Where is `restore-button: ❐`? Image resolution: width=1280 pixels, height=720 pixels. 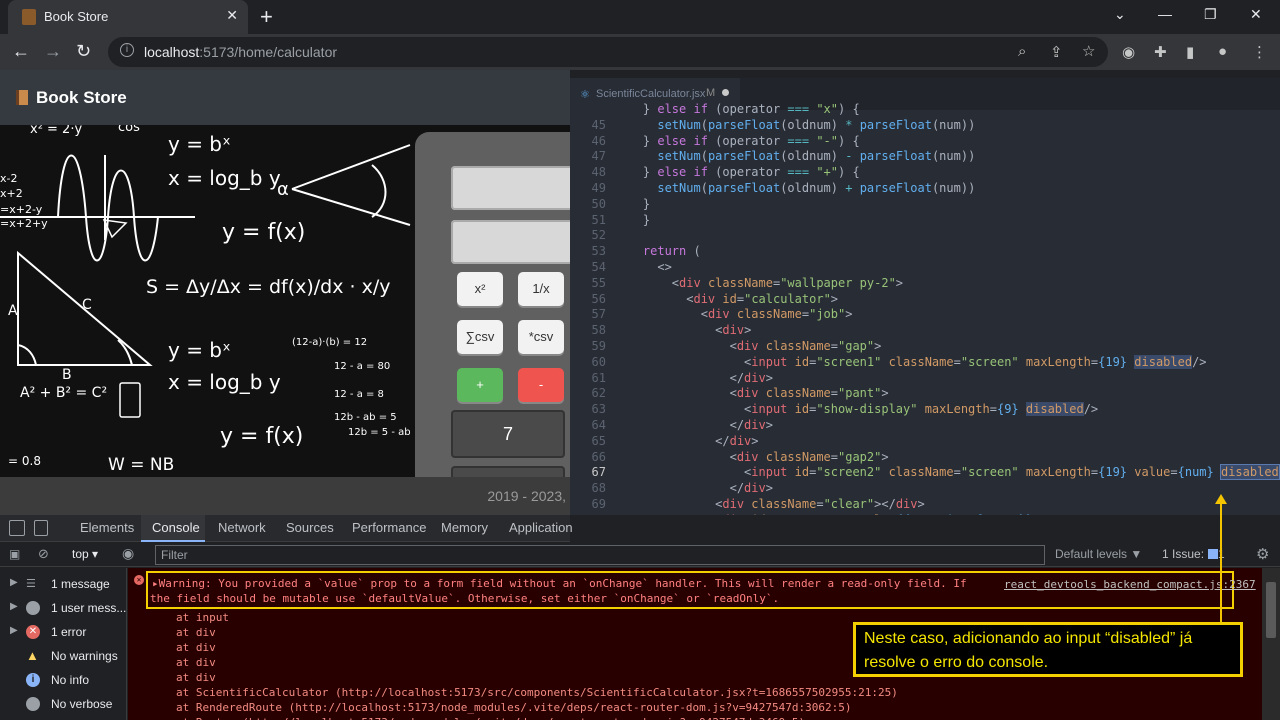 restore-button: ❐ is located at coordinates (1210, 14).